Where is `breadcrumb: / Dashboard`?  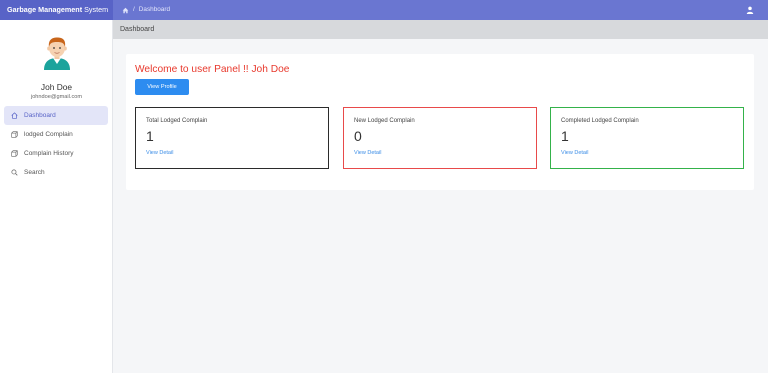
breadcrumb: / Dashboard is located at coordinates (146, 10).